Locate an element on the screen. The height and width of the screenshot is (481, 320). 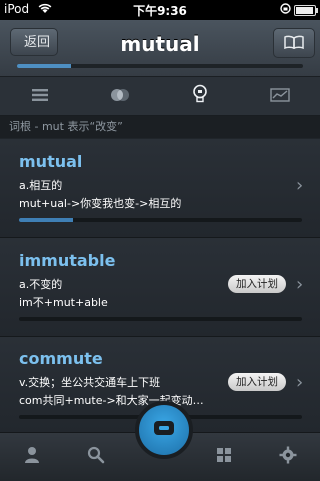
lightbulb-icon is located at coordinates (200, 96).